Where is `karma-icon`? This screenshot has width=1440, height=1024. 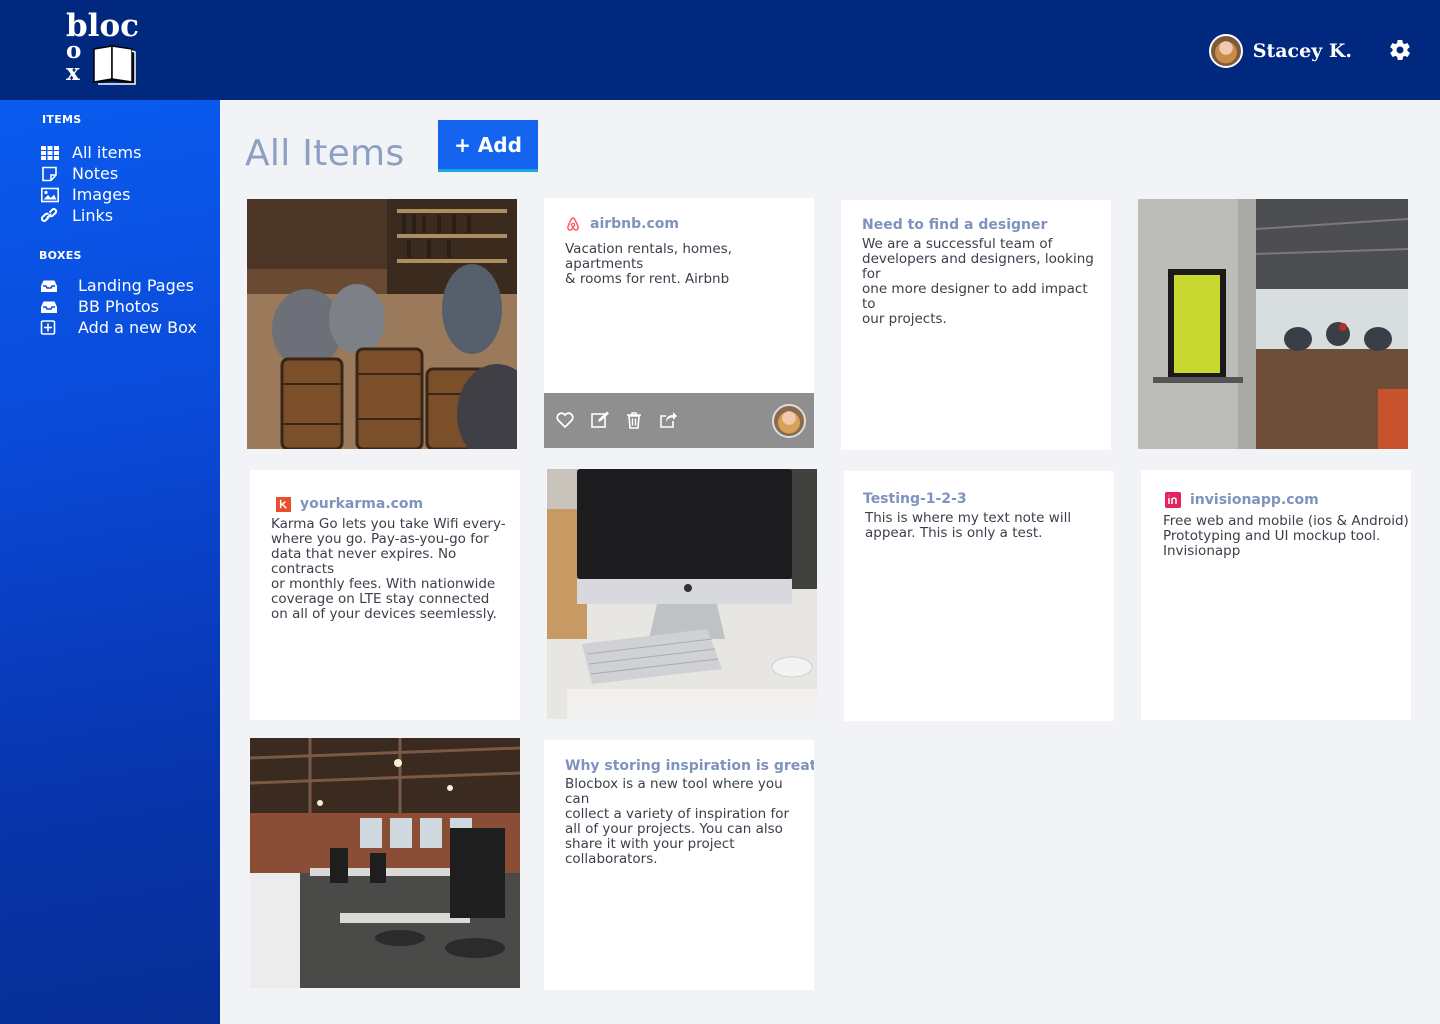
karma-icon is located at coordinates (283, 504).